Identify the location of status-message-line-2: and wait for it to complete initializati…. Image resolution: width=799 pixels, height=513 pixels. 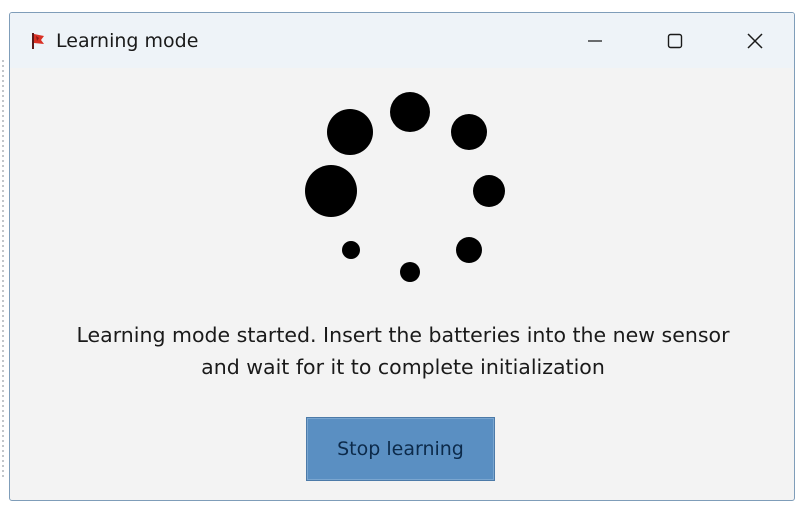
(403, 367).